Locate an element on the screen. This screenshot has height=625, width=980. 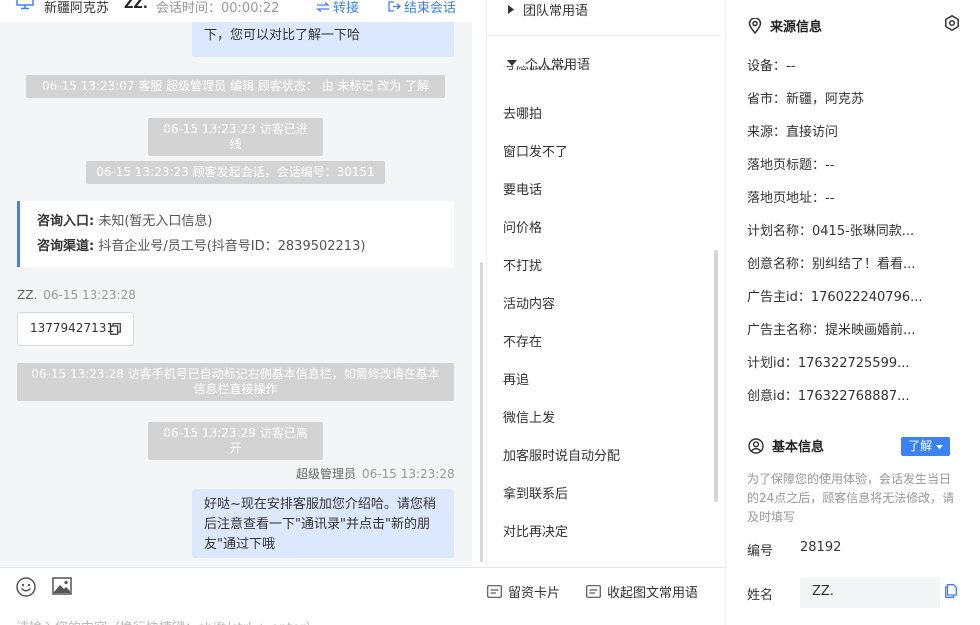
source-info-title: 来源信息 is located at coordinates (796, 27).